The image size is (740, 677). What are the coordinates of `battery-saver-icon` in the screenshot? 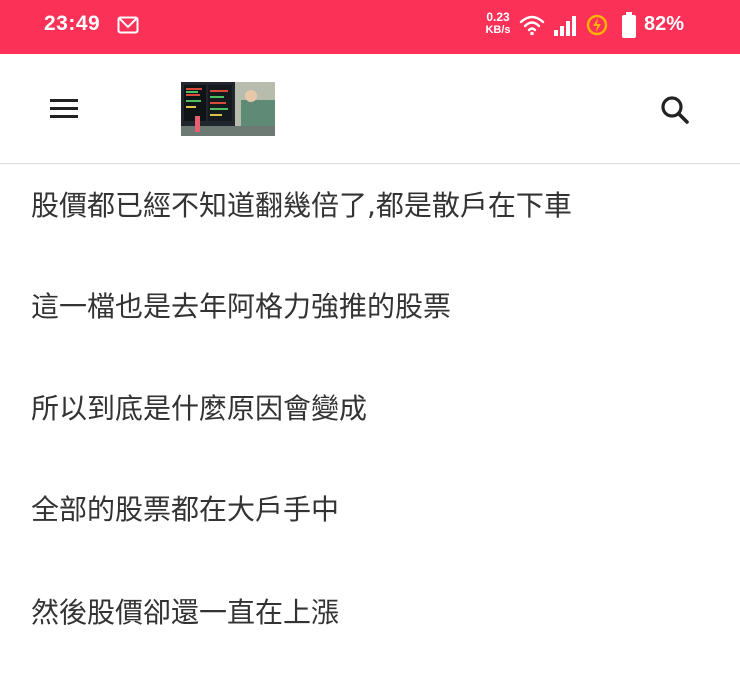 It's located at (597, 25).